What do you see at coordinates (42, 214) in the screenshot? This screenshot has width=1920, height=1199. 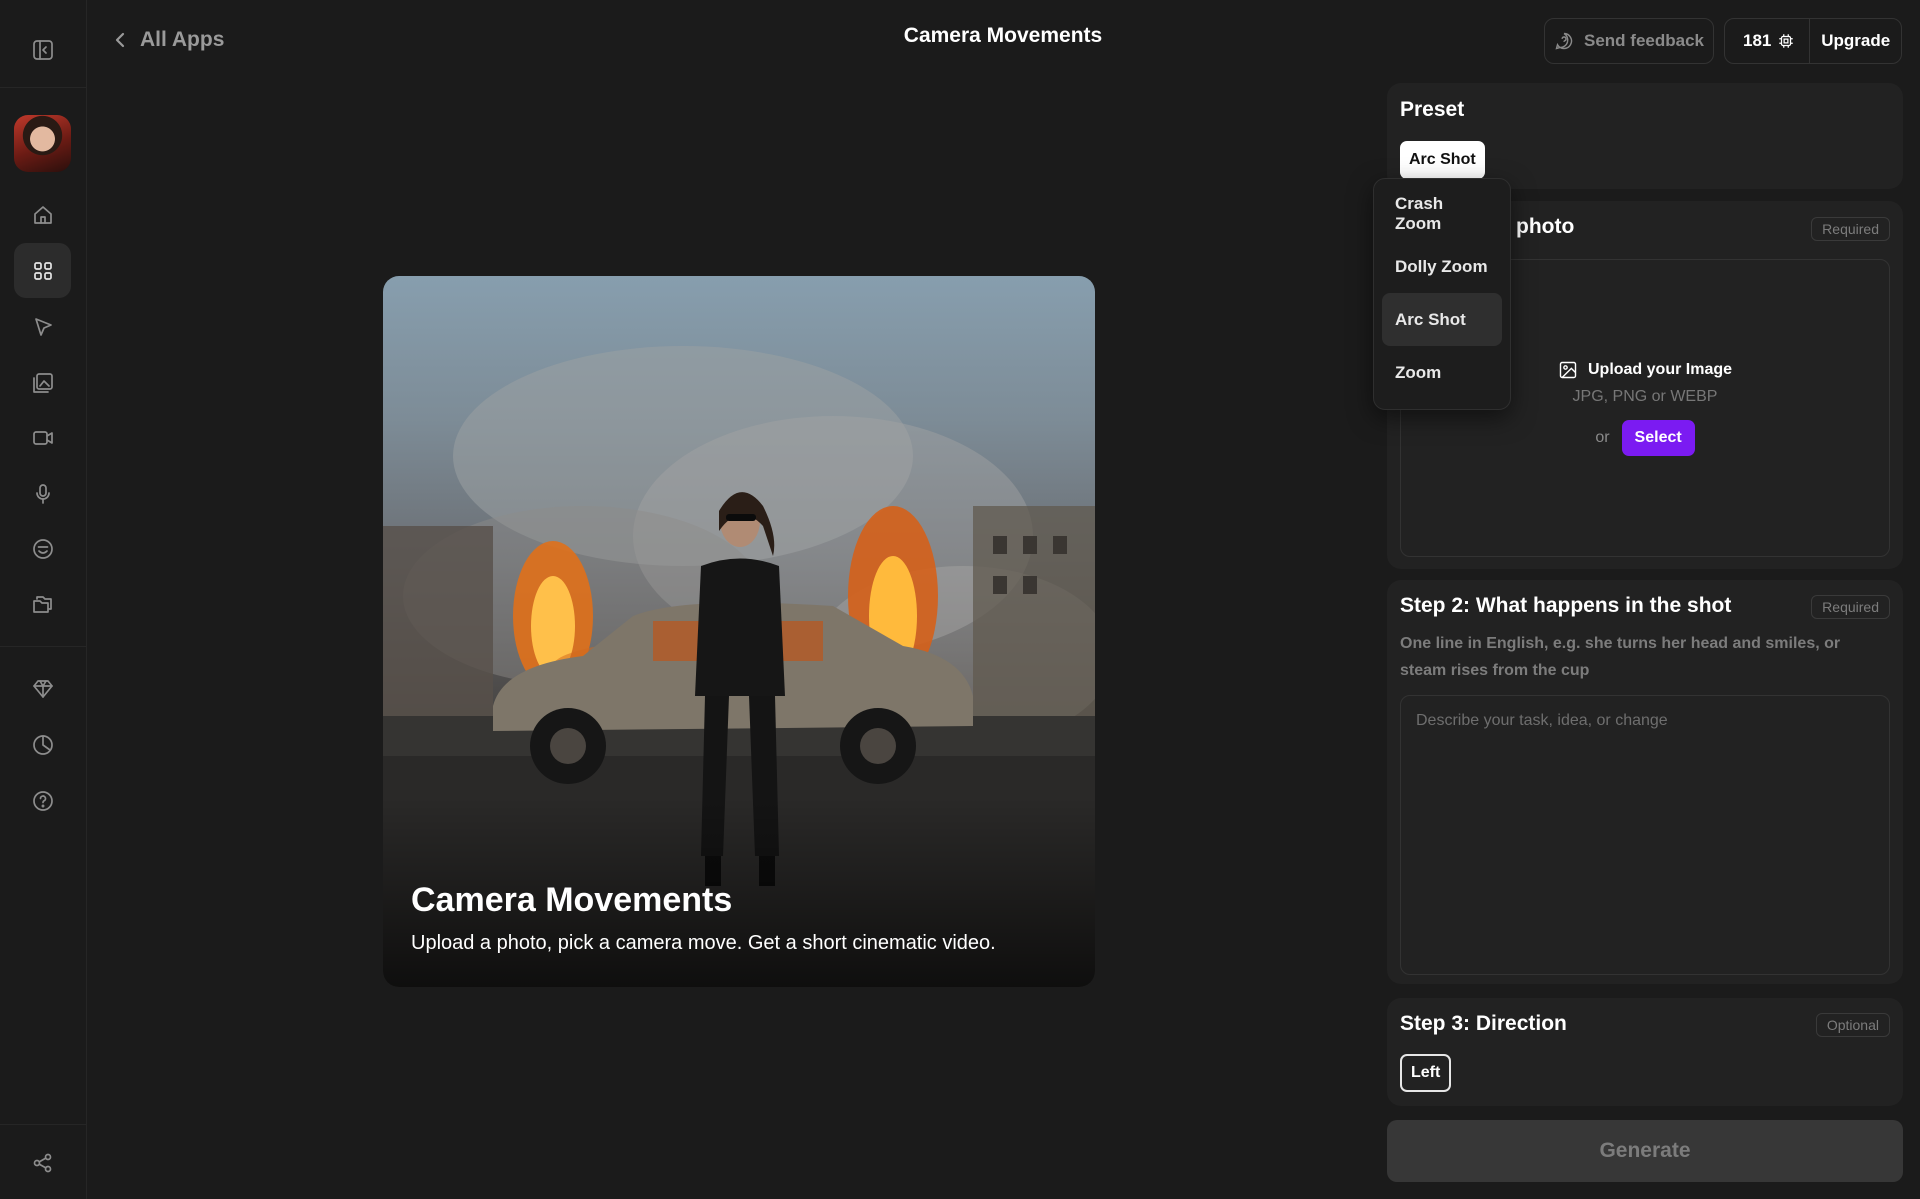 I see `home-icon` at bounding box center [42, 214].